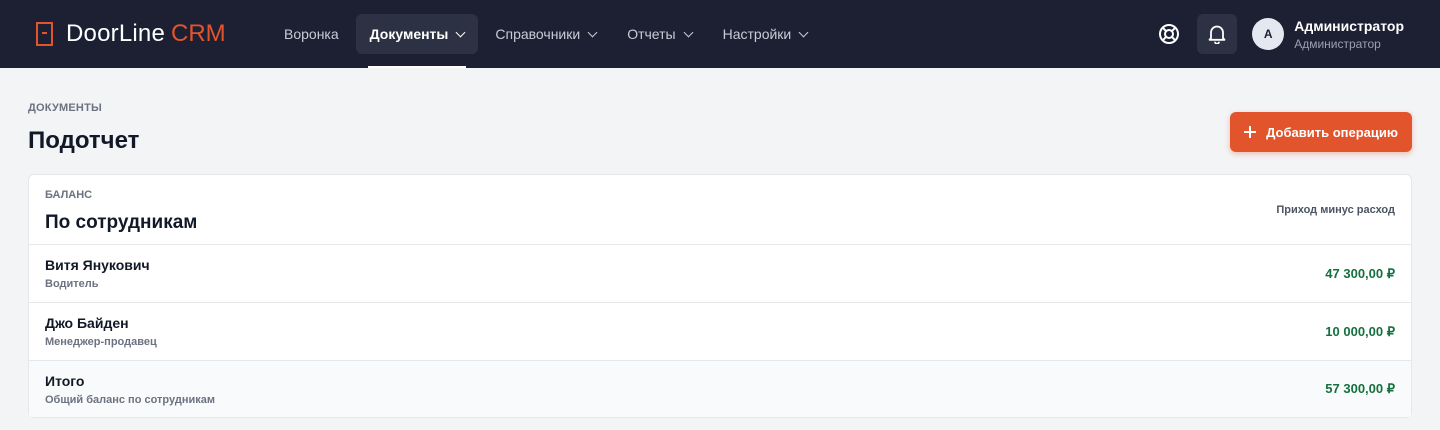 The width and height of the screenshot is (1440, 430). What do you see at coordinates (101, 342) in the screenshot?
I see `employee-role: Менеджер-продавец` at bounding box center [101, 342].